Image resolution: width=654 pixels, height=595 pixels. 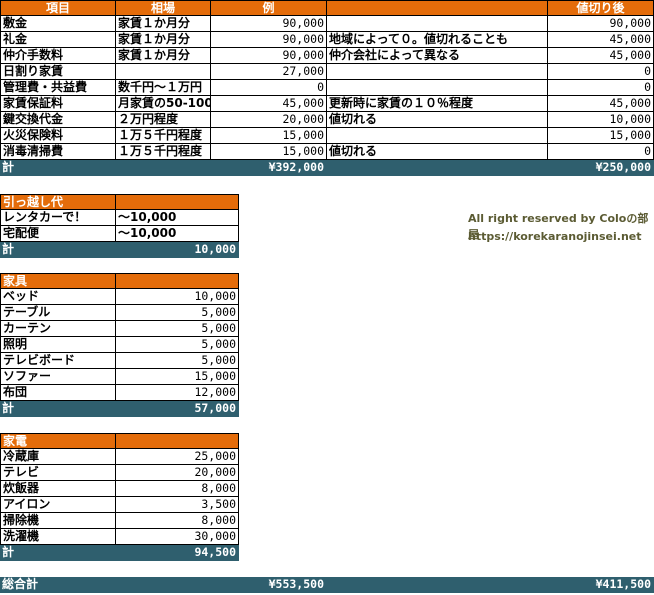 I want to click on cell-example: 0, so click(x=269, y=88).